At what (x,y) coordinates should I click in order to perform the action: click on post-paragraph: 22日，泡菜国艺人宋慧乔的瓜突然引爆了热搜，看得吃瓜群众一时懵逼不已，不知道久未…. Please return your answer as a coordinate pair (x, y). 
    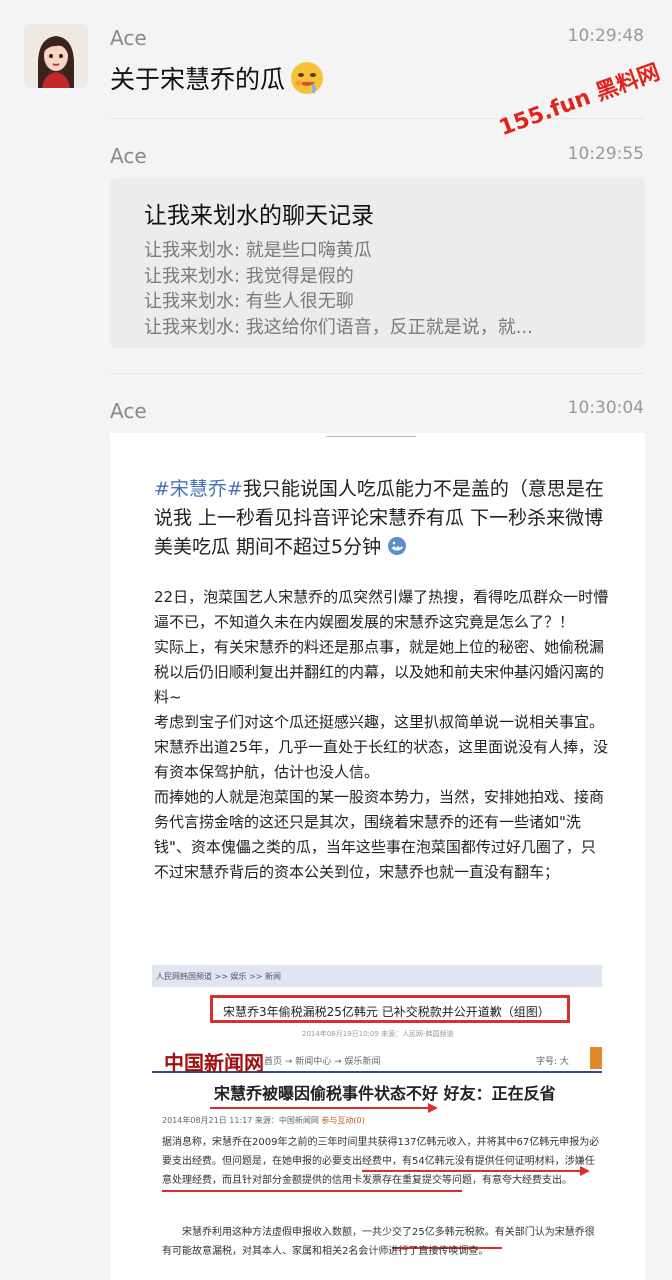
    Looking at the image, I should click on (381, 609).